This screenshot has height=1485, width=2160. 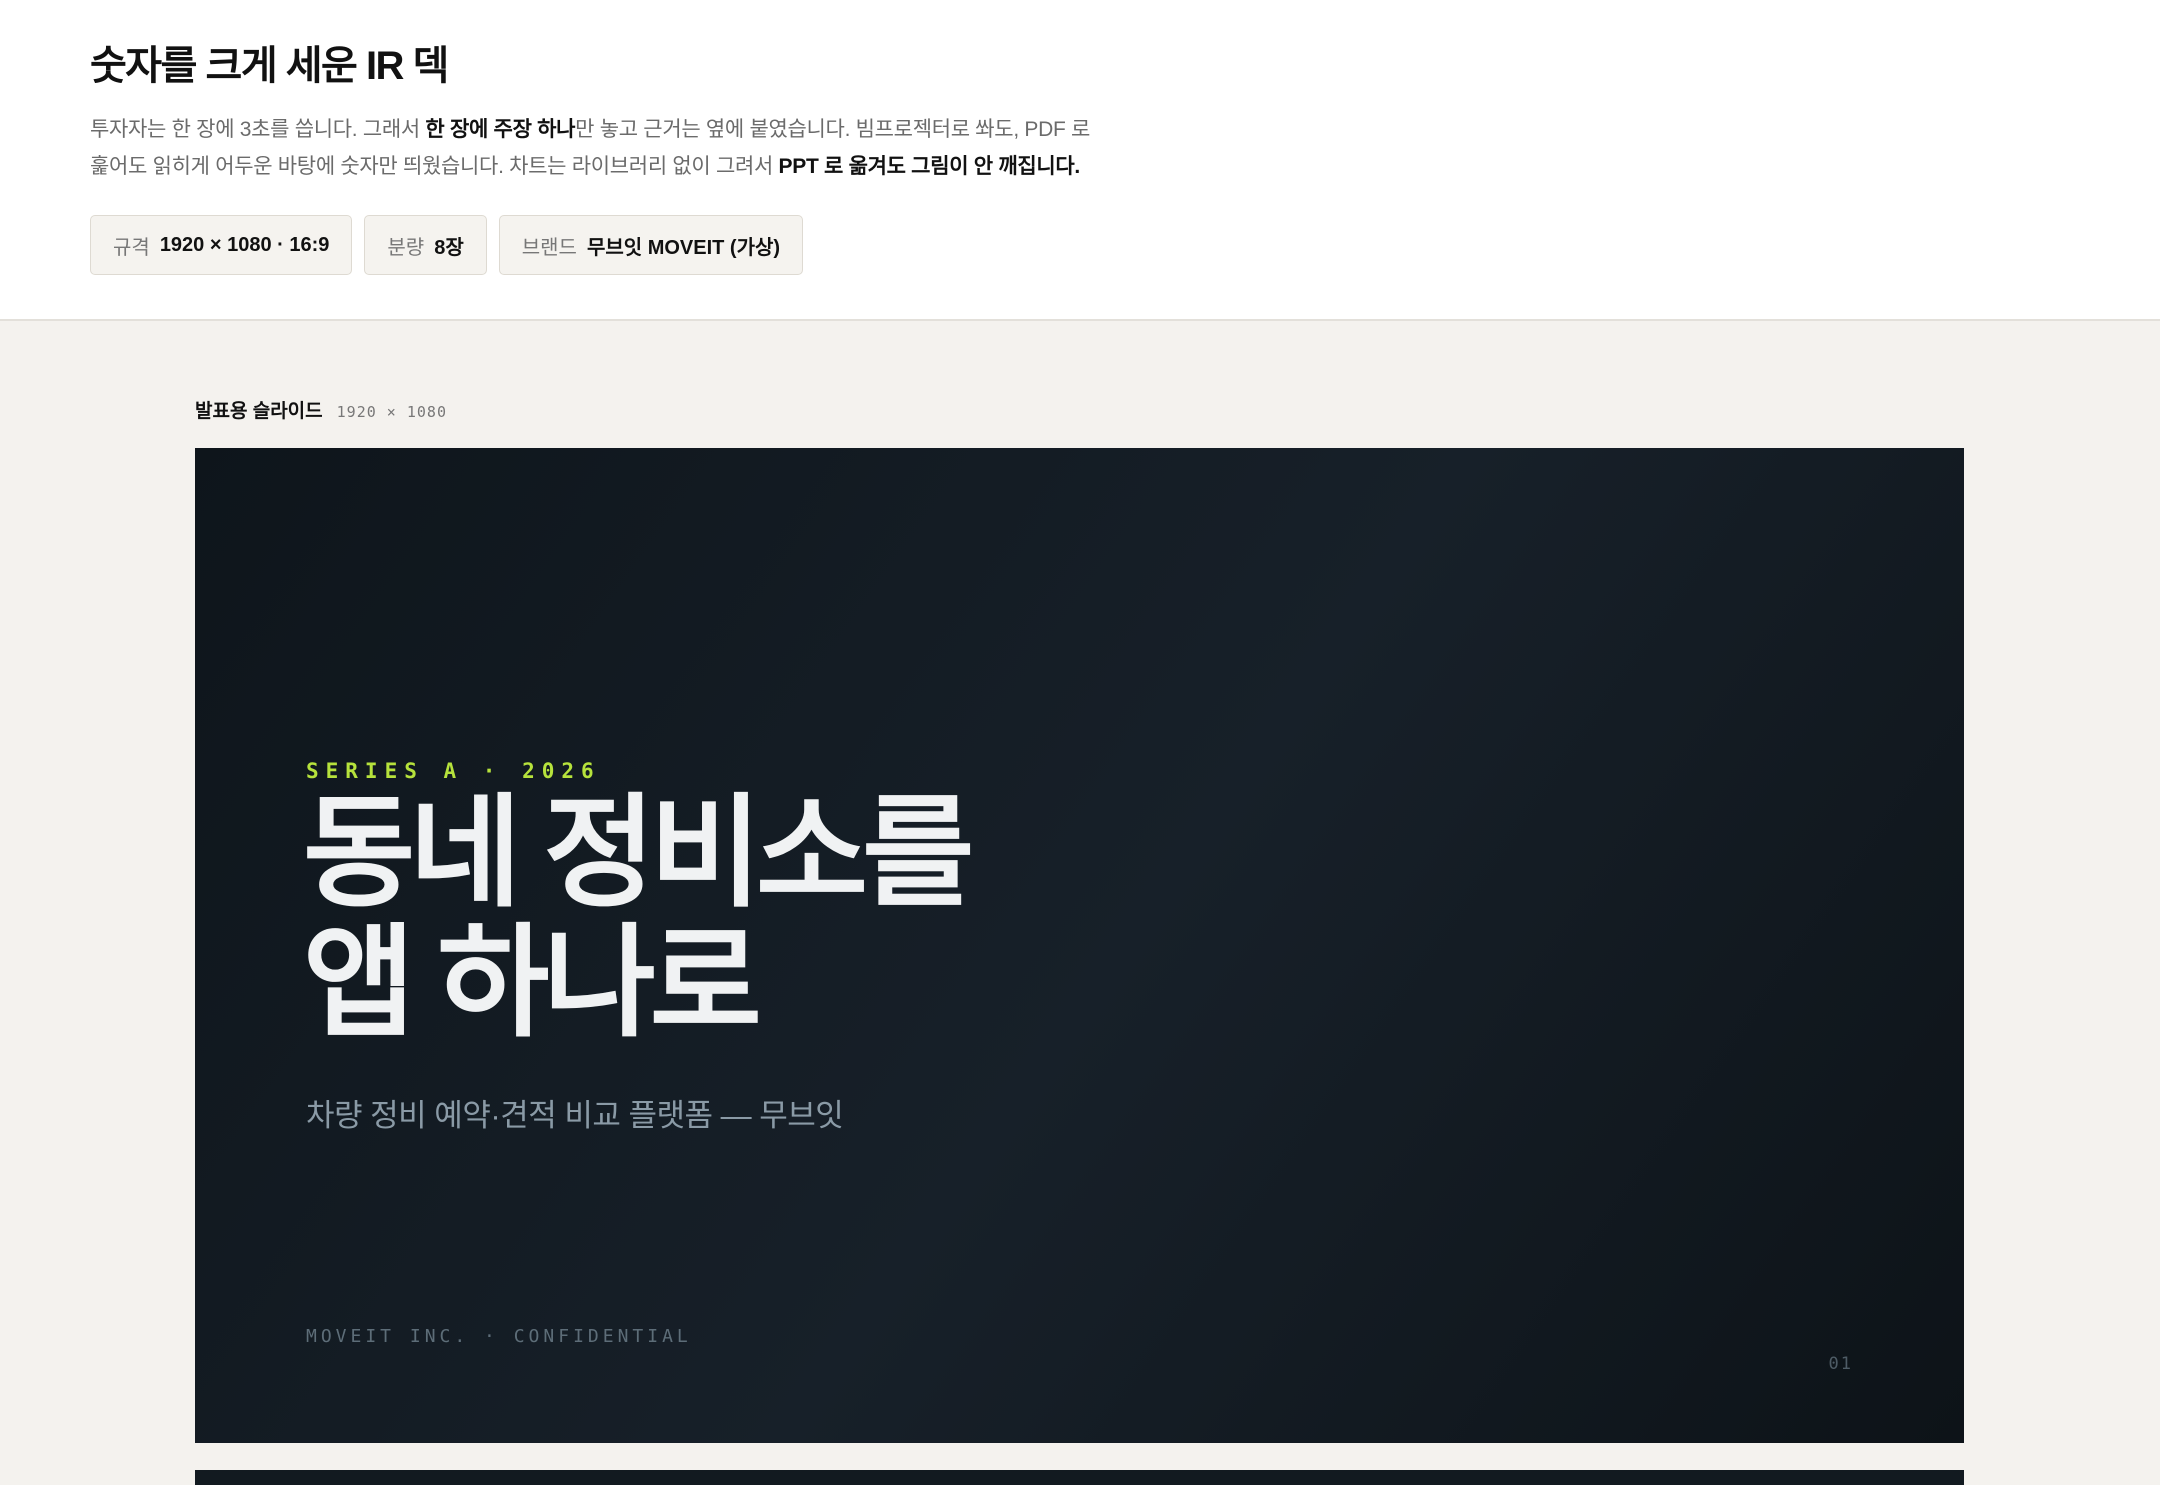 I want to click on slide-headline: 동네 정비소를 앱 하나로, so click(x=638, y=918).